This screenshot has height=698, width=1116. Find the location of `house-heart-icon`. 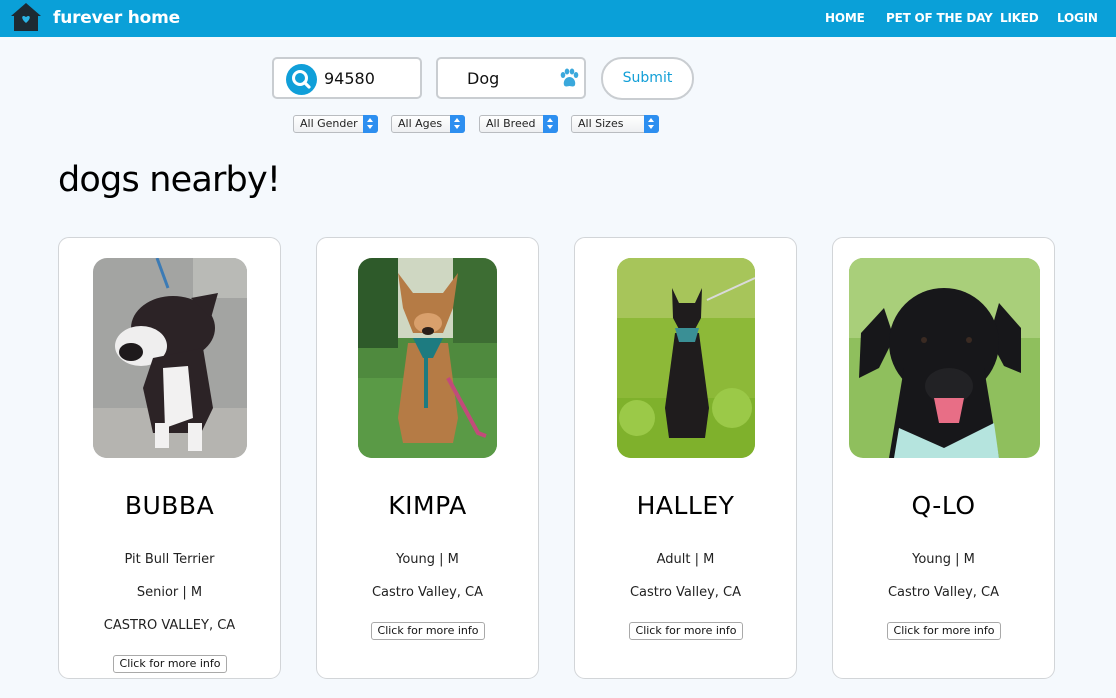

house-heart-icon is located at coordinates (26, 17).